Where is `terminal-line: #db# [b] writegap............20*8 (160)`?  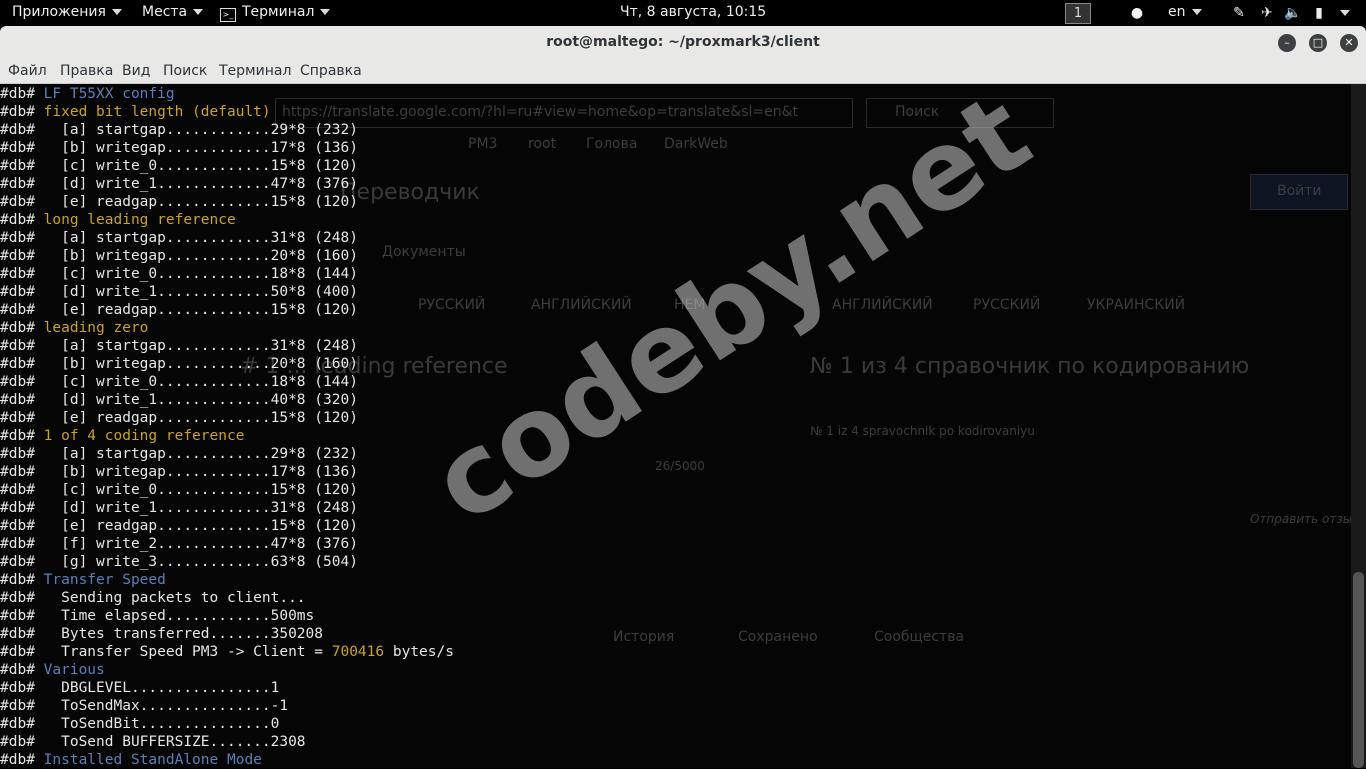
terminal-line: #db# [b] writegap............20*8 (160) is located at coordinates (227, 256).